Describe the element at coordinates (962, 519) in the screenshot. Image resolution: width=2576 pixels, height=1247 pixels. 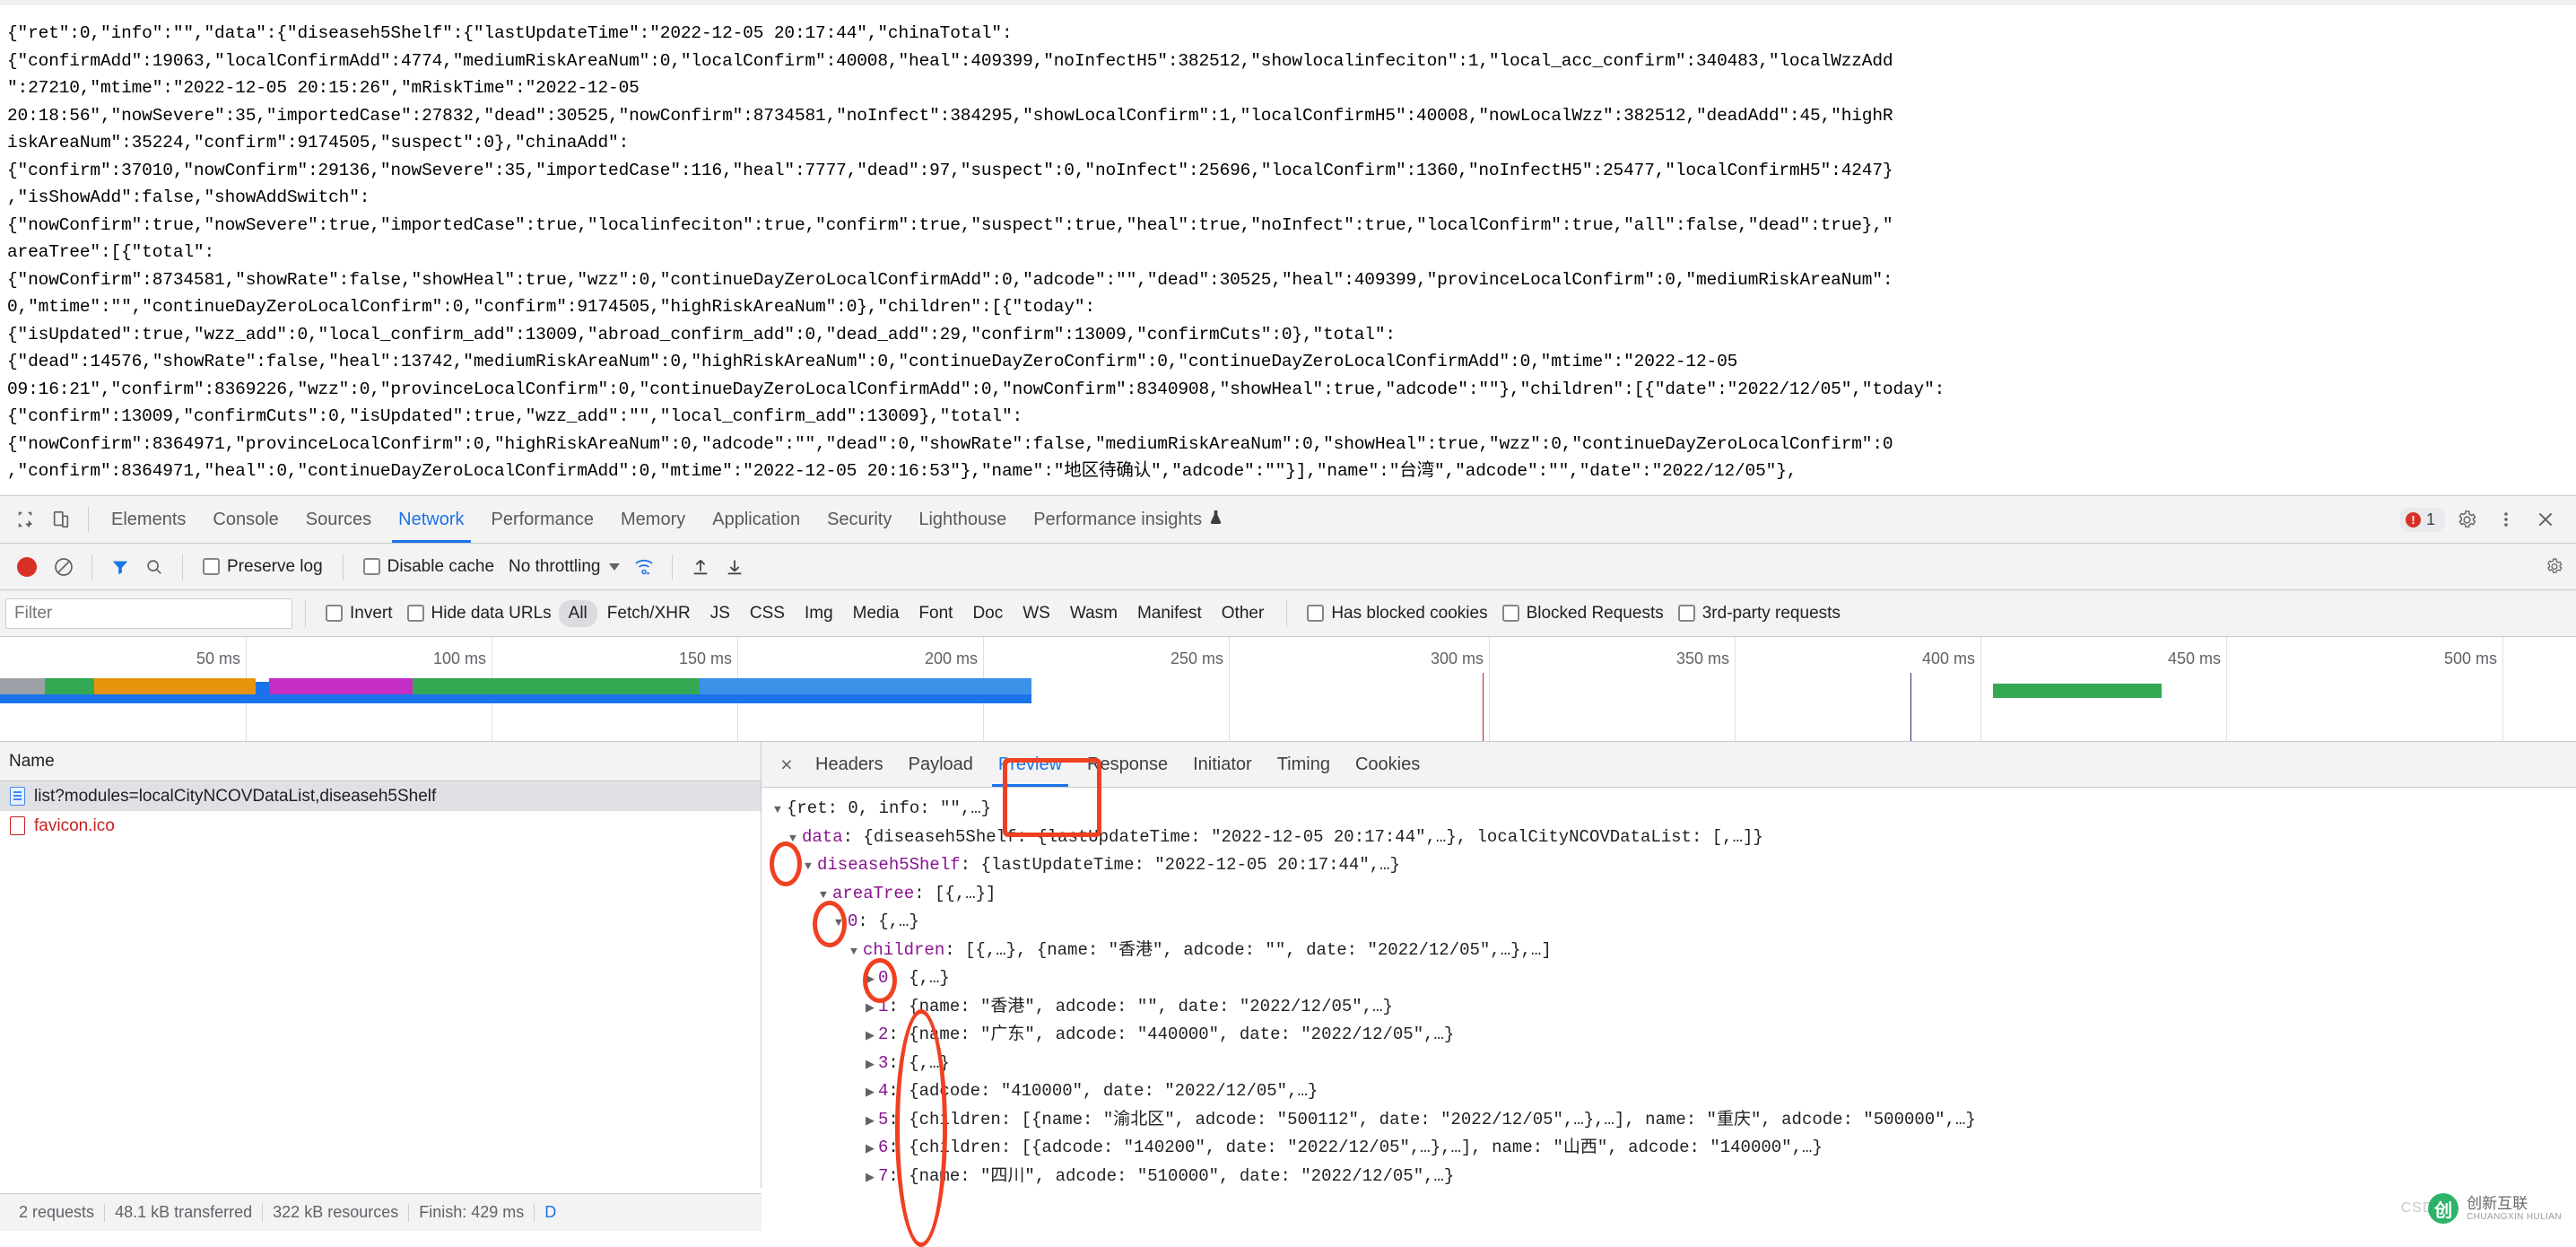
I see `tab-lighthouse: Lighthouse` at that location.